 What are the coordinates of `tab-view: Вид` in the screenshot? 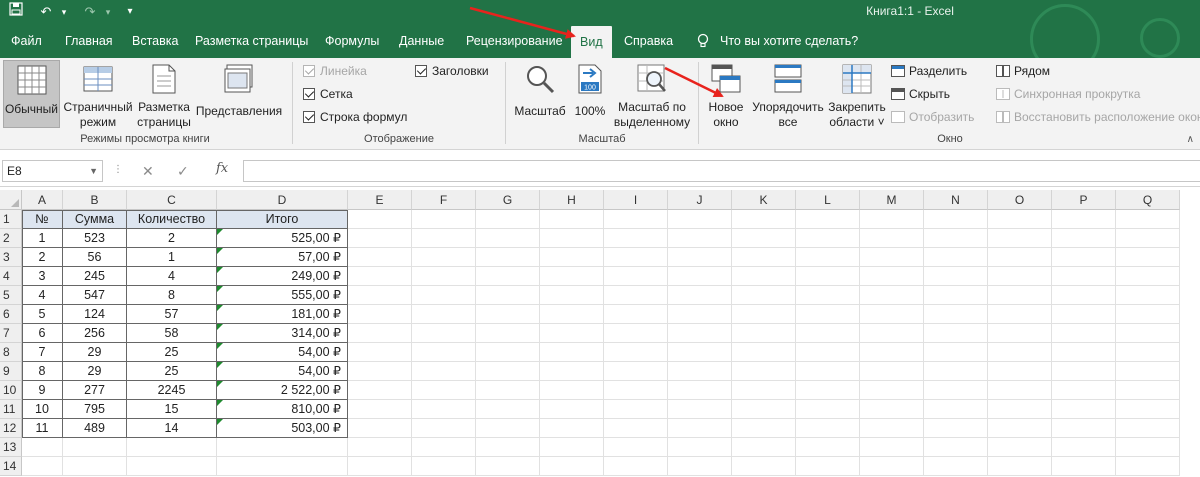 It's located at (591, 42).